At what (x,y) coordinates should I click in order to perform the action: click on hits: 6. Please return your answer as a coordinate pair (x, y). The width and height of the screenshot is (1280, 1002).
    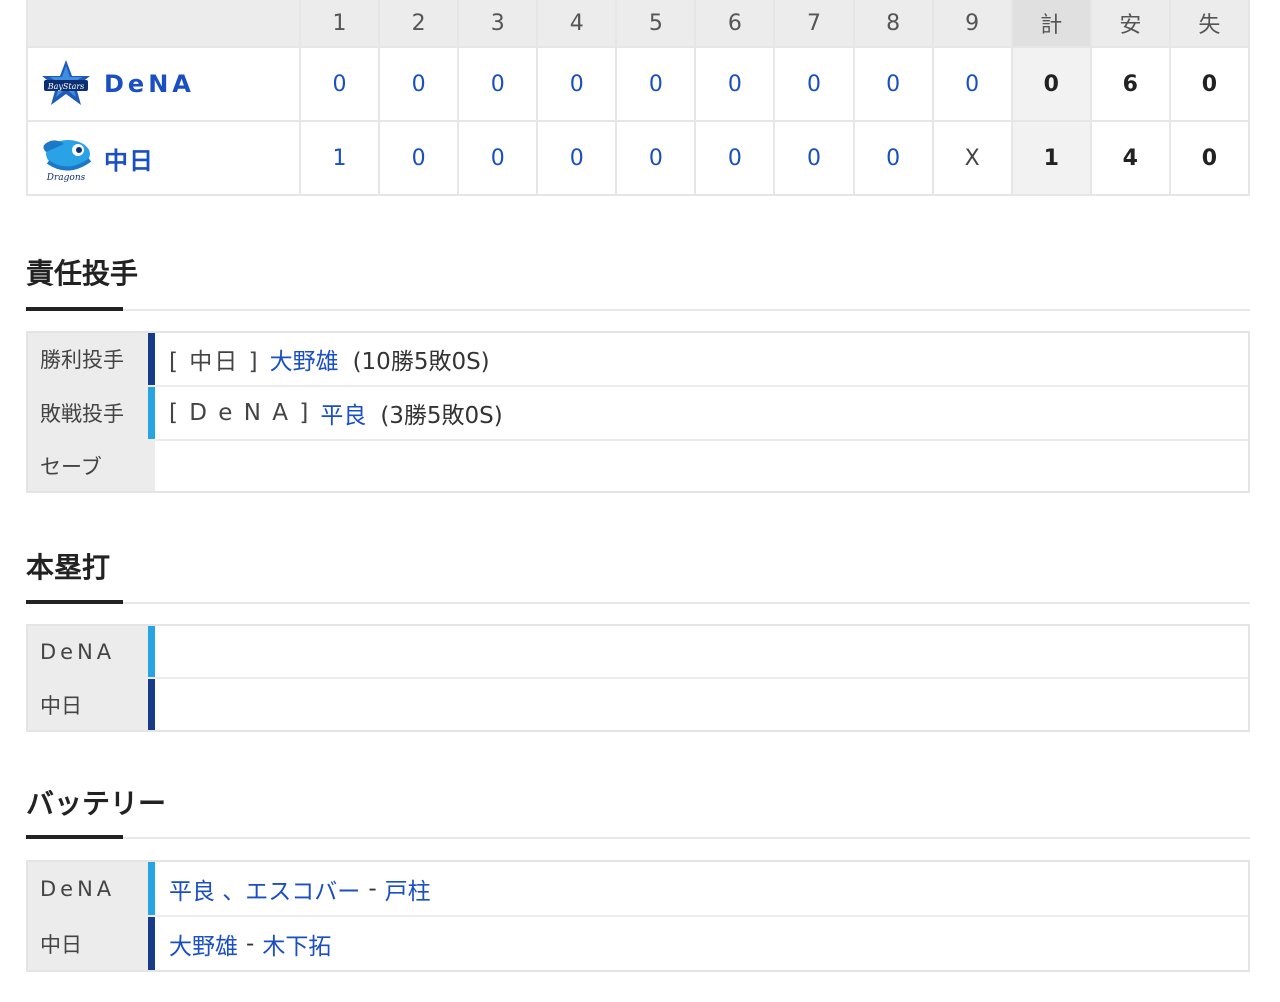
    Looking at the image, I should click on (1130, 84).